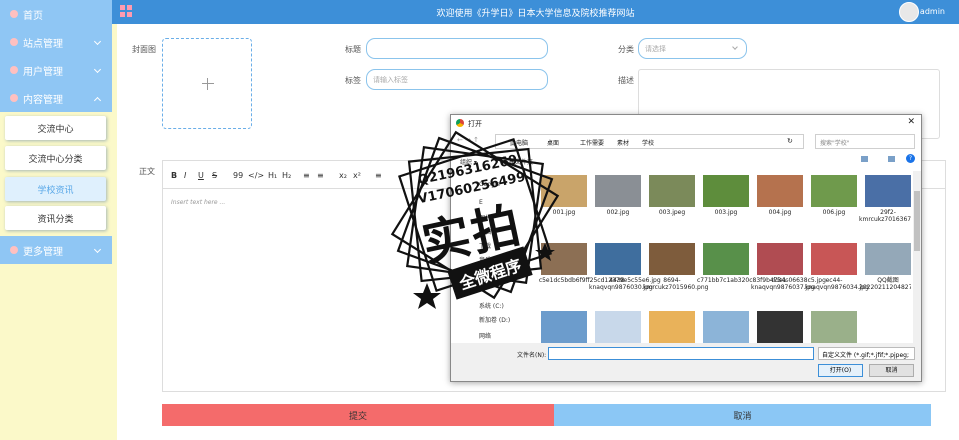 The image size is (959, 440). Describe the element at coordinates (14, 70) in the screenshot. I see `user-icon` at that location.